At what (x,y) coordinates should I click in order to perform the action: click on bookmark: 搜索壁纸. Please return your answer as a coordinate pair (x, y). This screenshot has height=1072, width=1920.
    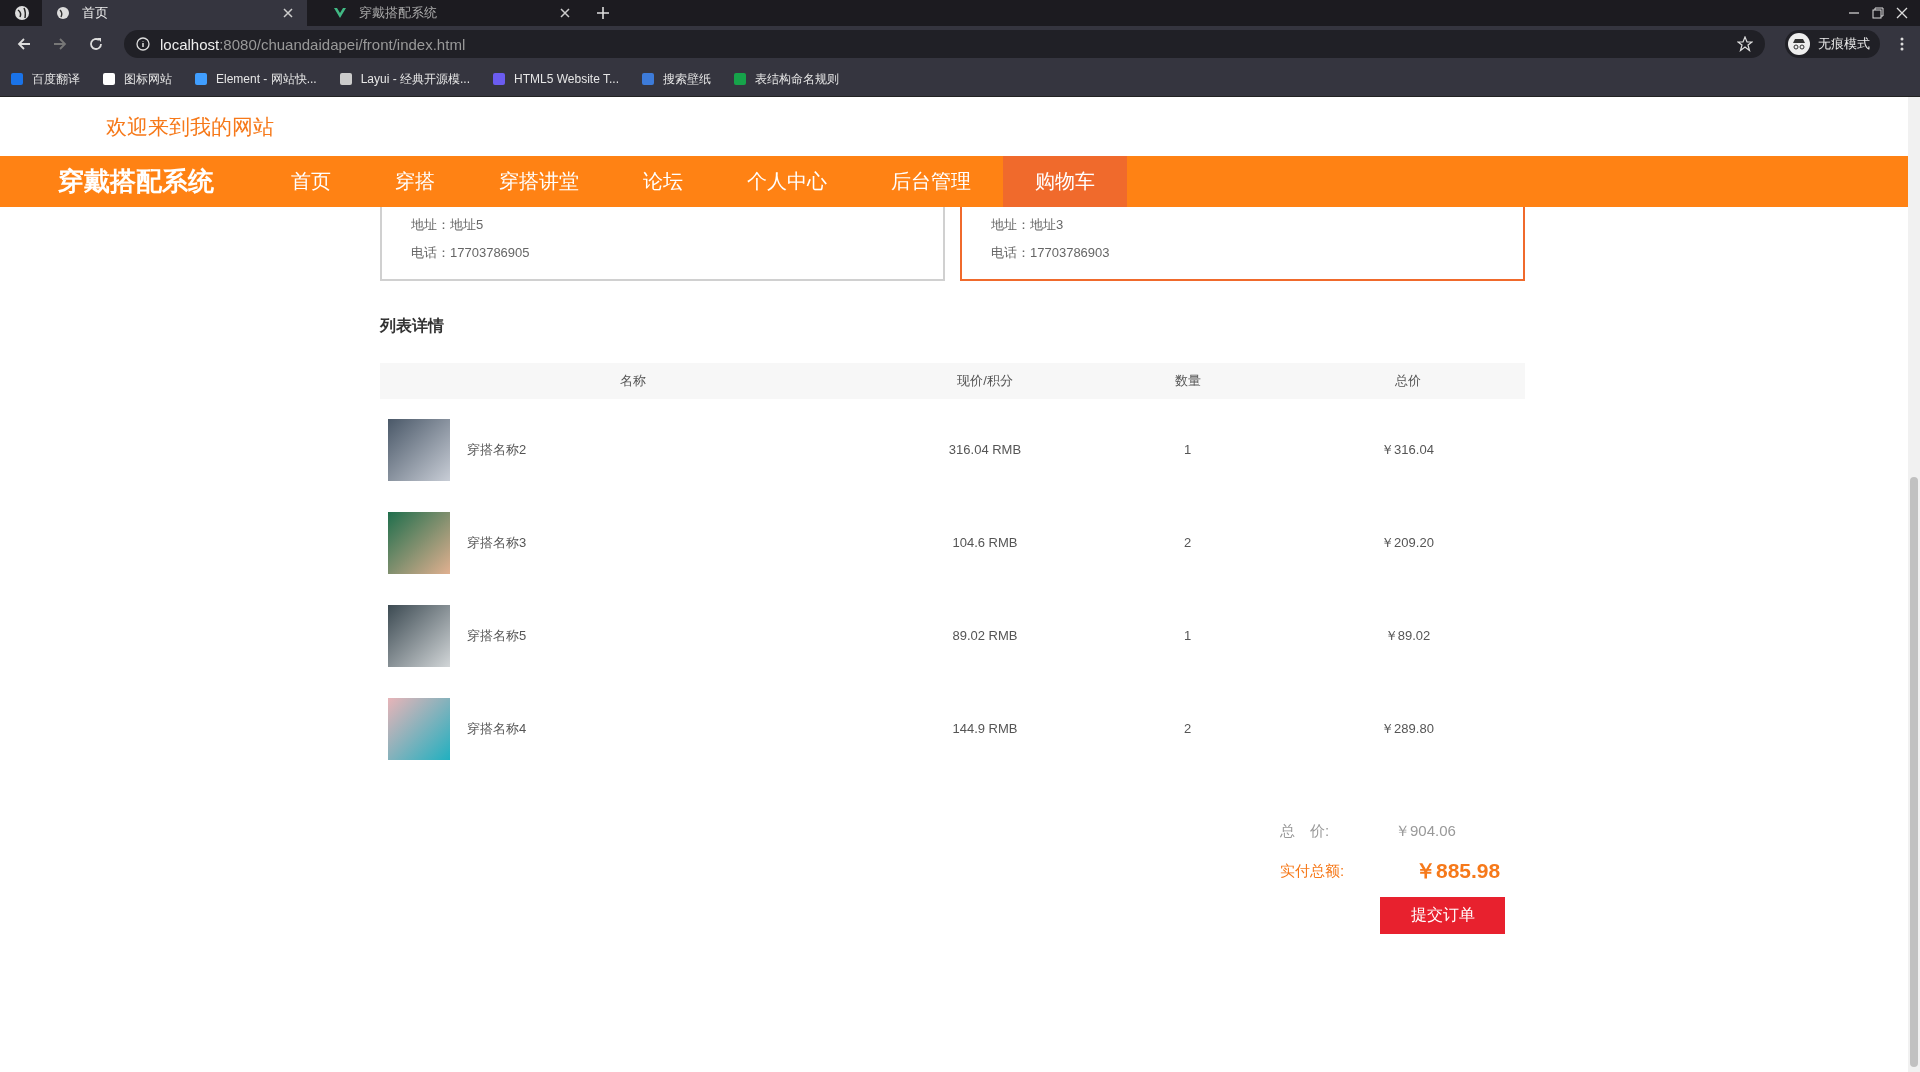
    Looking at the image, I should click on (676, 79).